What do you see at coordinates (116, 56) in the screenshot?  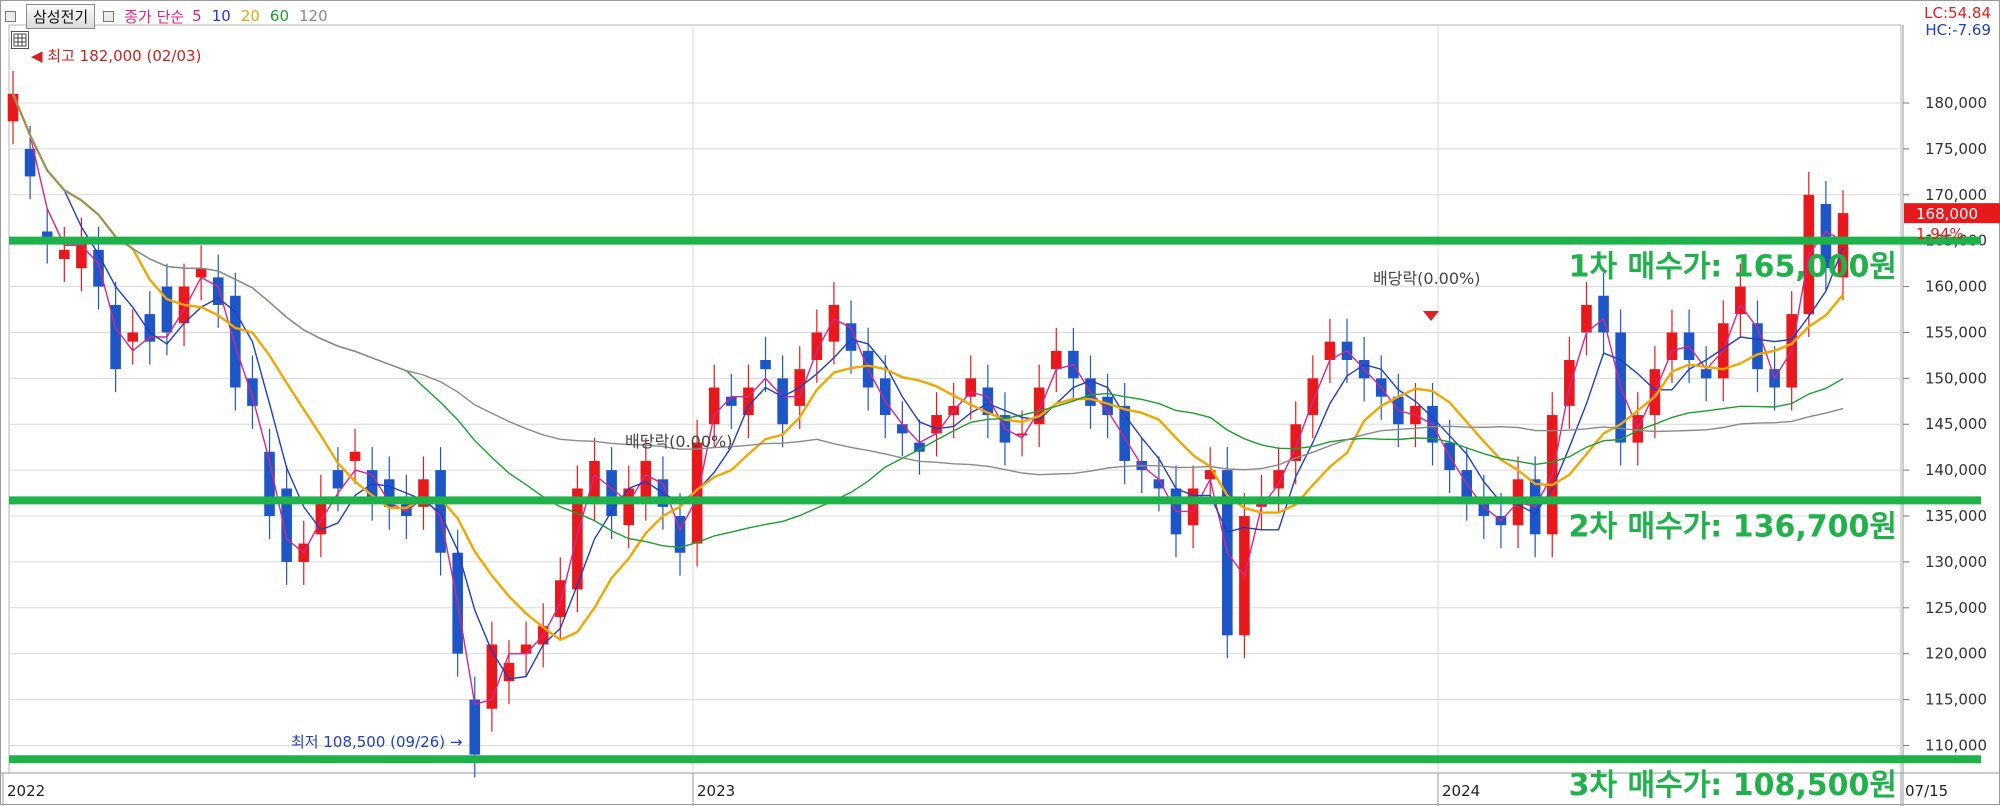 I see `high-annotation: ◀ 최고 182,000 (02/03)` at bounding box center [116, 56].